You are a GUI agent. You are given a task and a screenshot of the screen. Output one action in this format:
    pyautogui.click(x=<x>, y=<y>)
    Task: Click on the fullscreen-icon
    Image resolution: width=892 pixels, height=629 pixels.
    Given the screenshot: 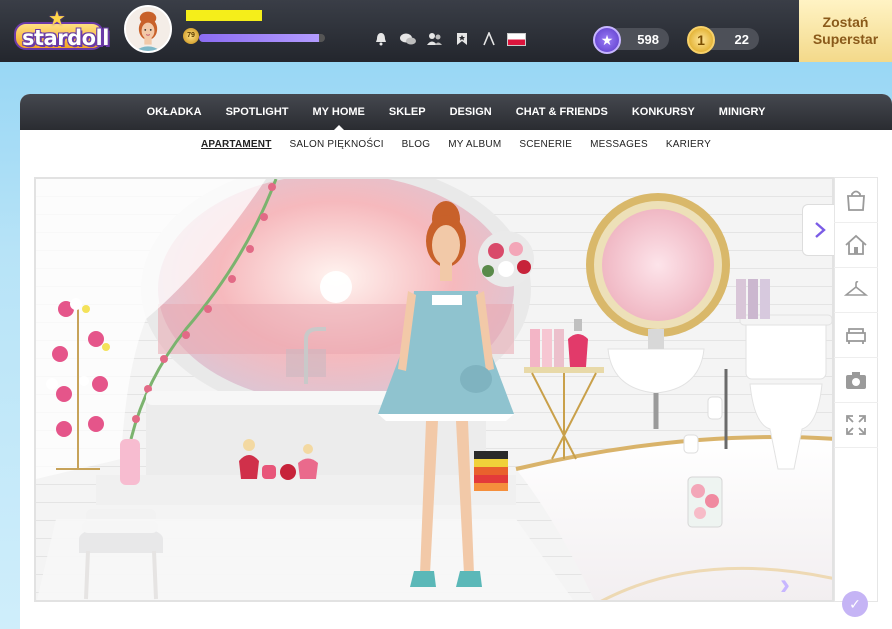 What is the action you would take?
    pyautogui.click(x=856, y=425)
    